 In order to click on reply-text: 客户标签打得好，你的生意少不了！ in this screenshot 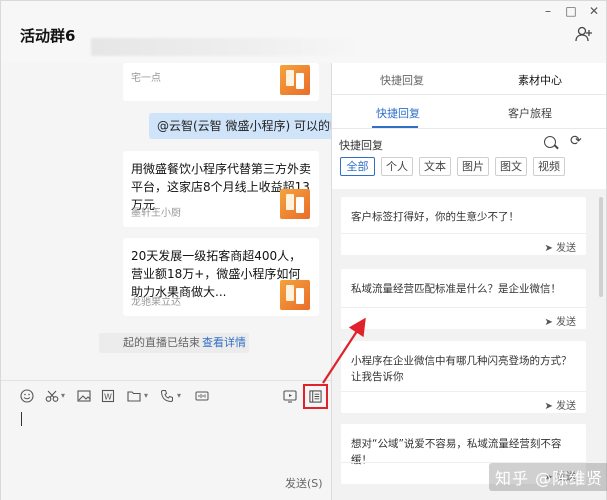, I will do `click(435, 217)`.